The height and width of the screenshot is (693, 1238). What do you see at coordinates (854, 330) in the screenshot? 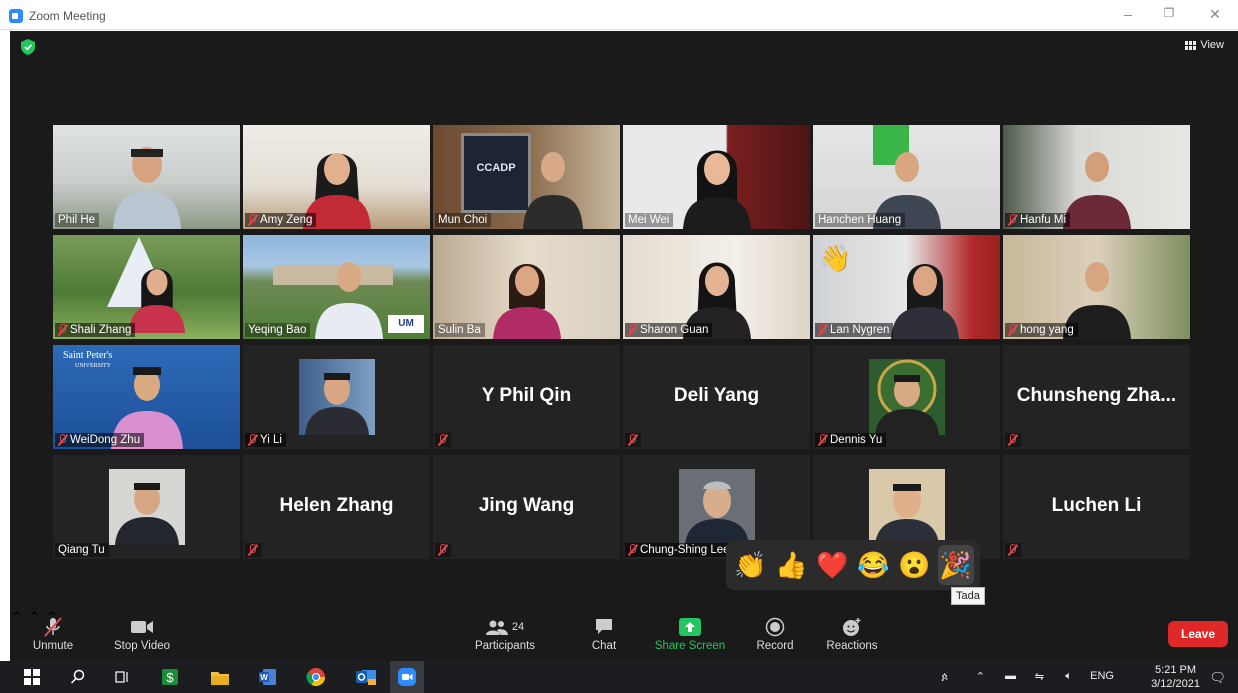
I see `participant-name-label: Lan Nygren` at bounding box center [854, 330].